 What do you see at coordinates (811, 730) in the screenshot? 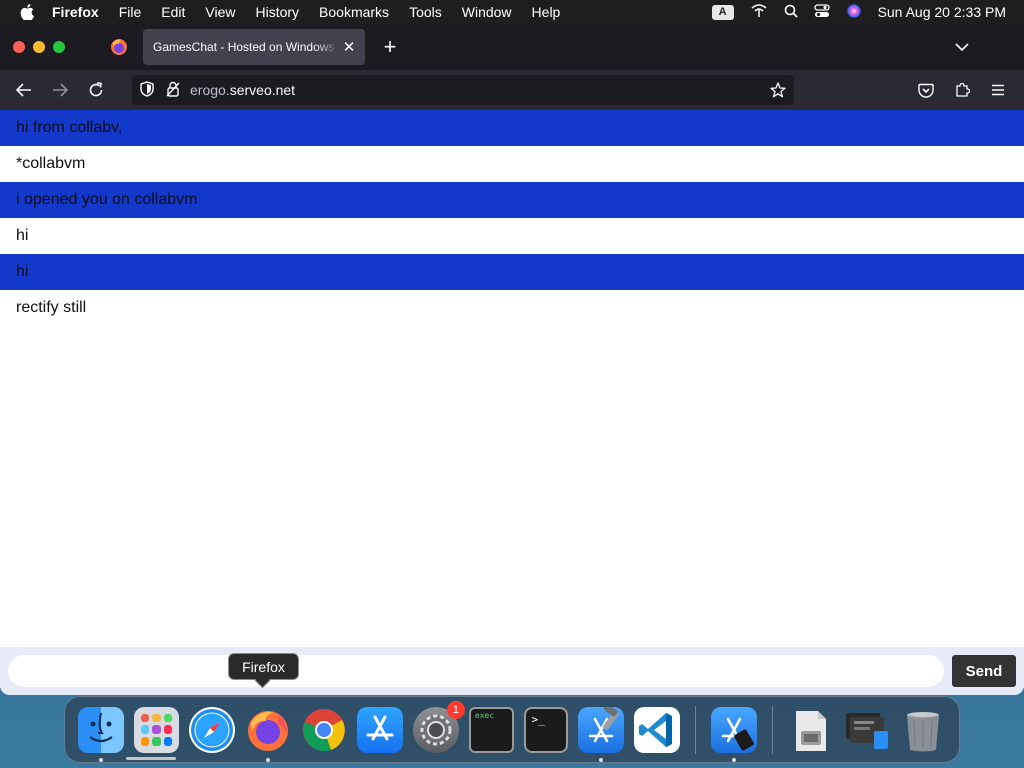
I see `archive-utility-icon` at bounding box center [811, 730].